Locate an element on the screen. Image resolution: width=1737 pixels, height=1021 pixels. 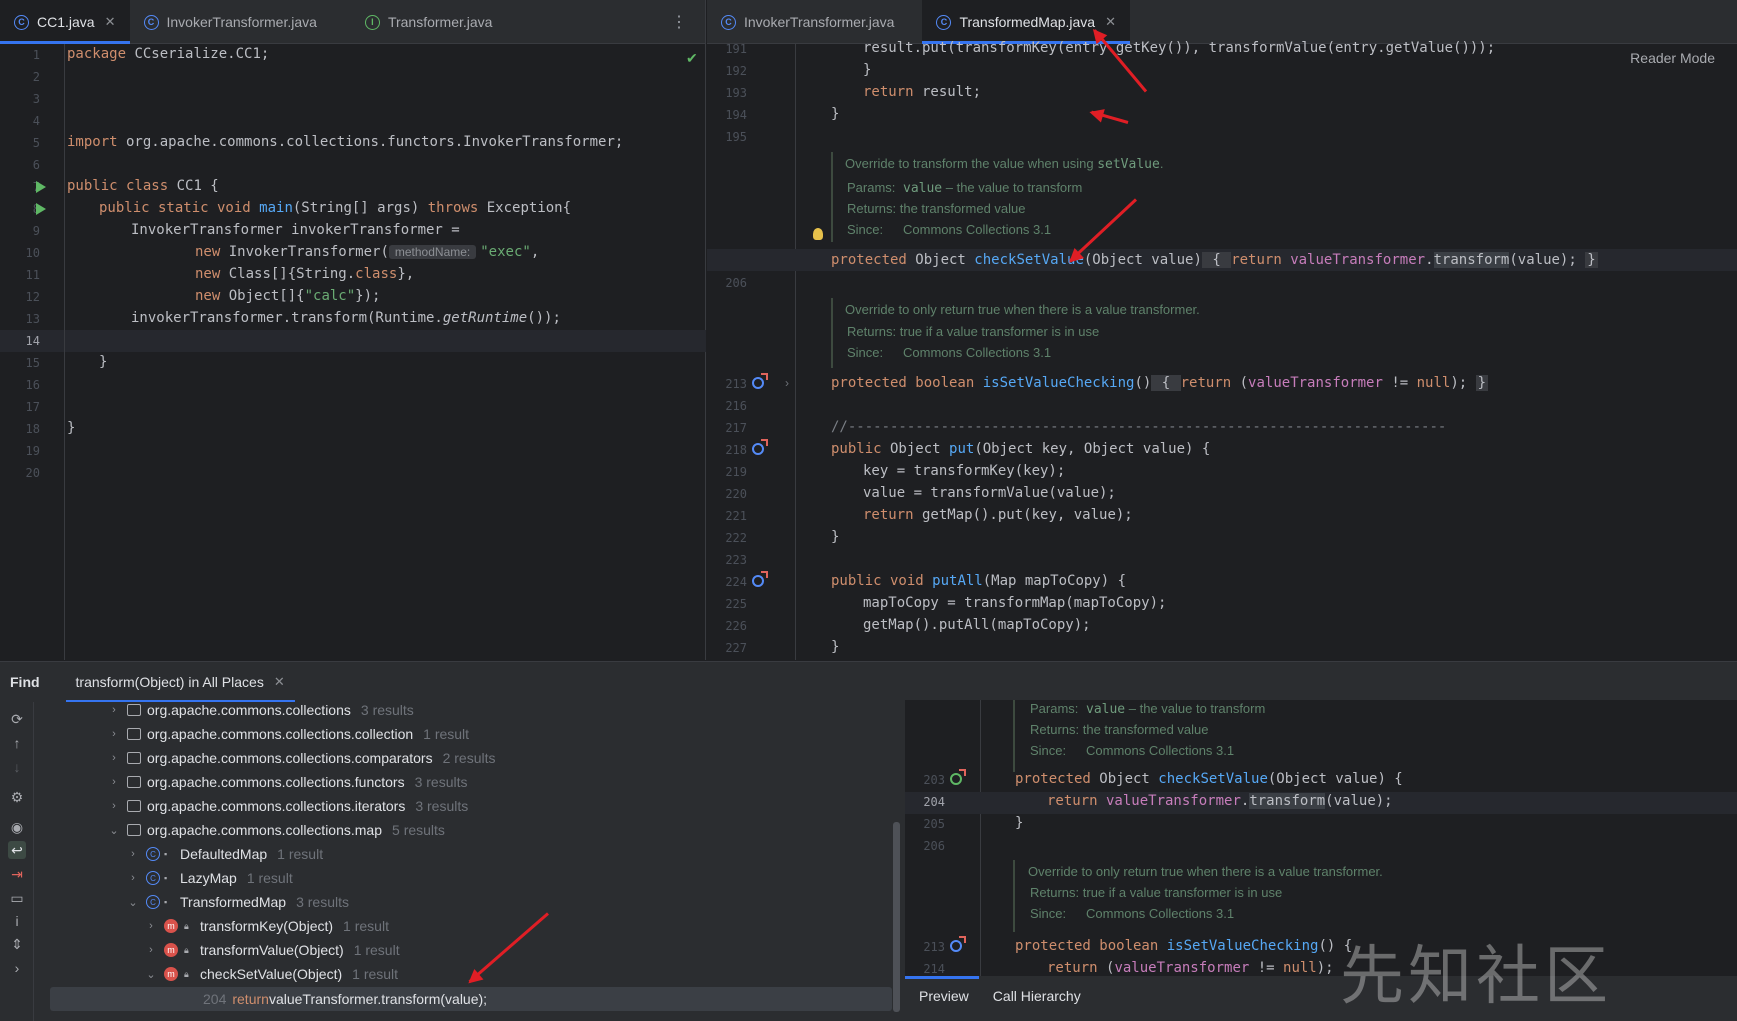
site-watermark: 先知社区 is located at coordinates (1476, 977).